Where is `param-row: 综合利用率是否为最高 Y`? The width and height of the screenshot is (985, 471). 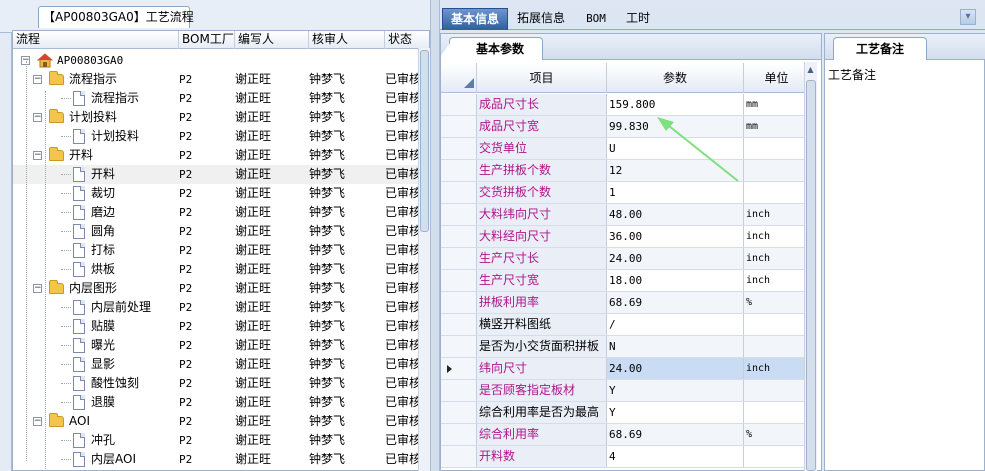 param-row: 综合利用率是否为最高 Y is located at coordinates (625, 413).